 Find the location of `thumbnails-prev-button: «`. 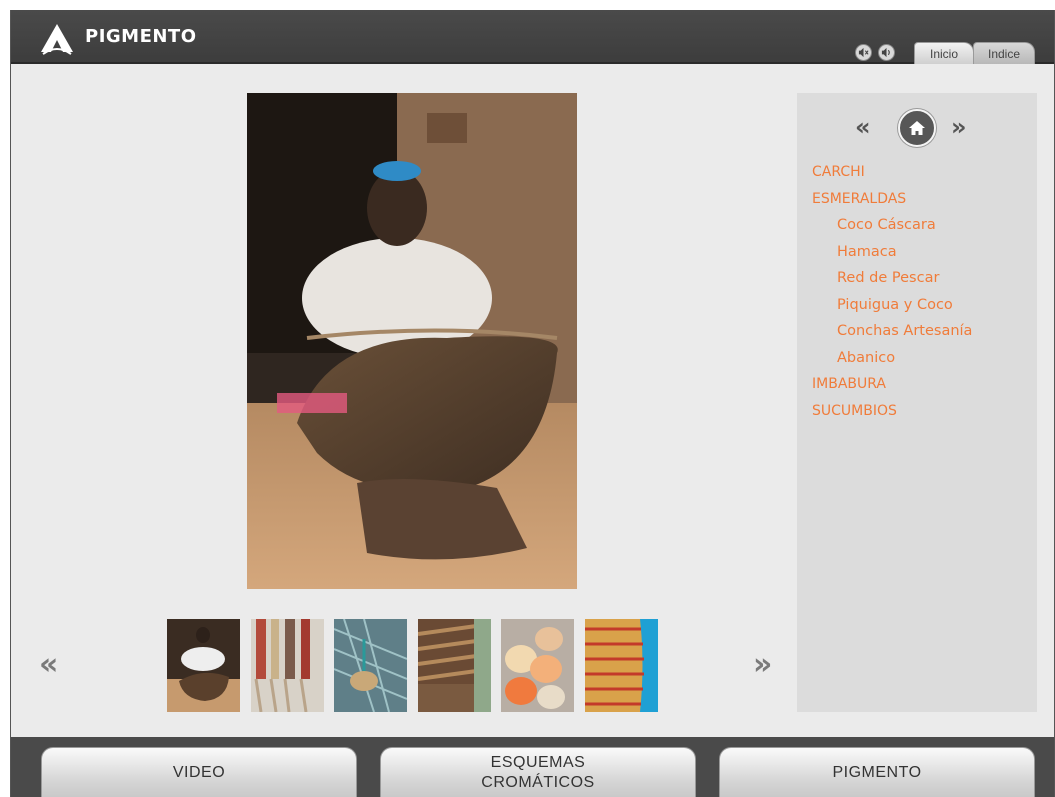

thumbnails-prev-button: « is located at coordinates (48, 665).